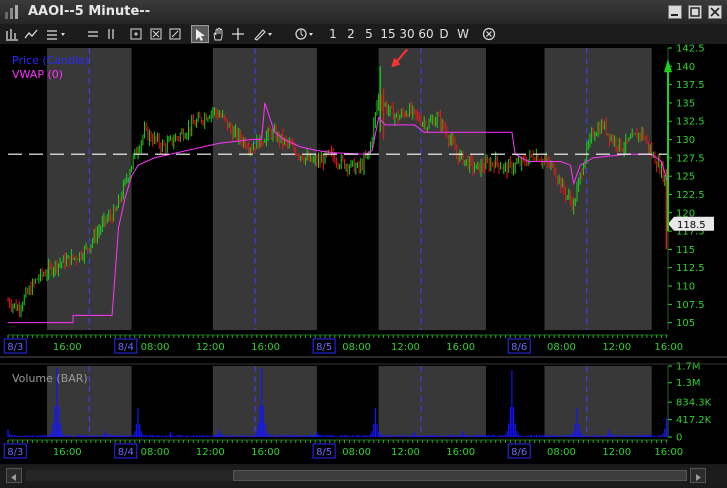 The width and height of the screenshot is (727, 488). Describe the element at coordinates (305, 34) in the screenshot. I see `timer-menu-icon` at that location.